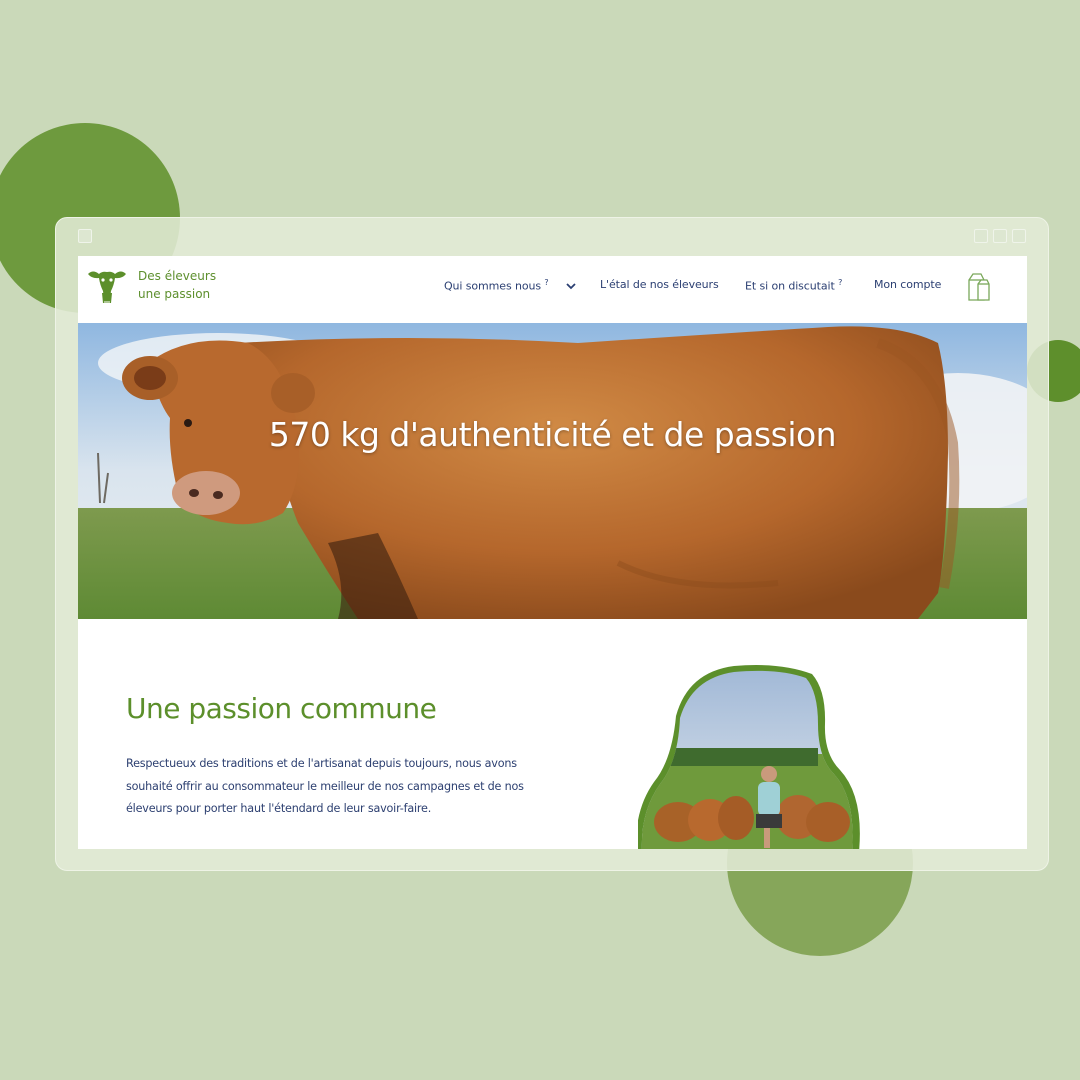 The width and height of the screenshot is (1080, 1080). I want to click on nav-item-label: L'étal de nos éleveurs, so click(659, 284).